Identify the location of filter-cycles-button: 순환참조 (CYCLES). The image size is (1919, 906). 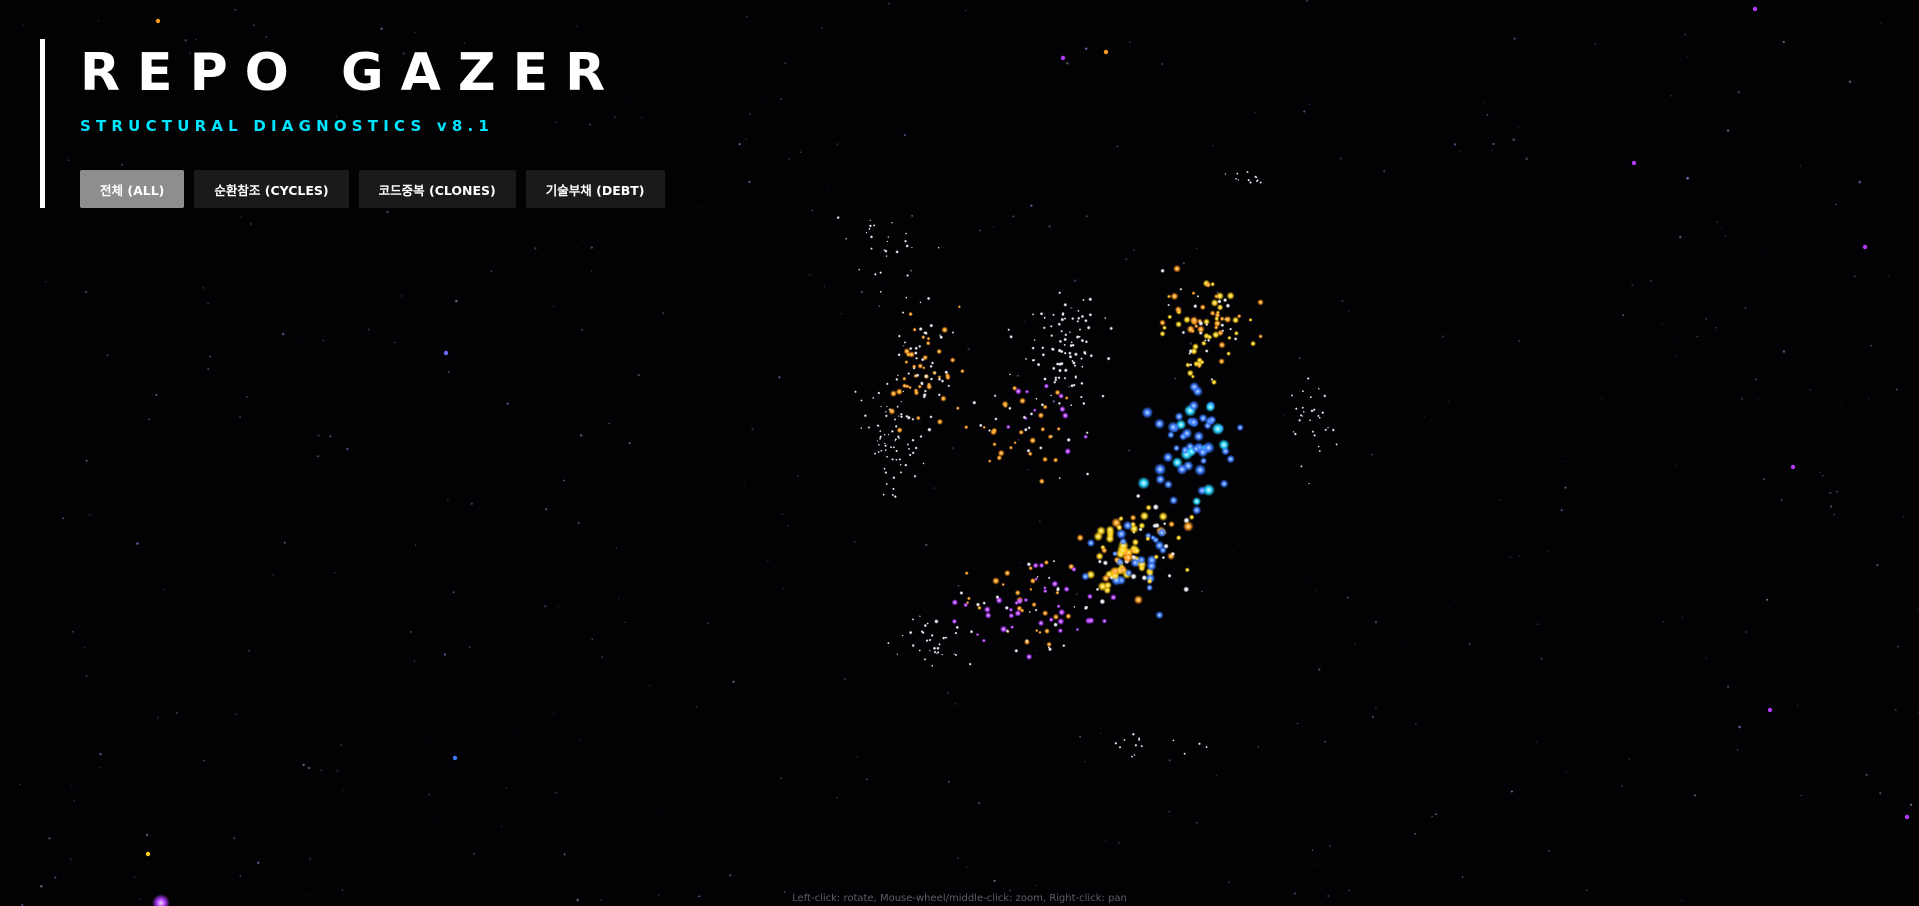
(271, 189).